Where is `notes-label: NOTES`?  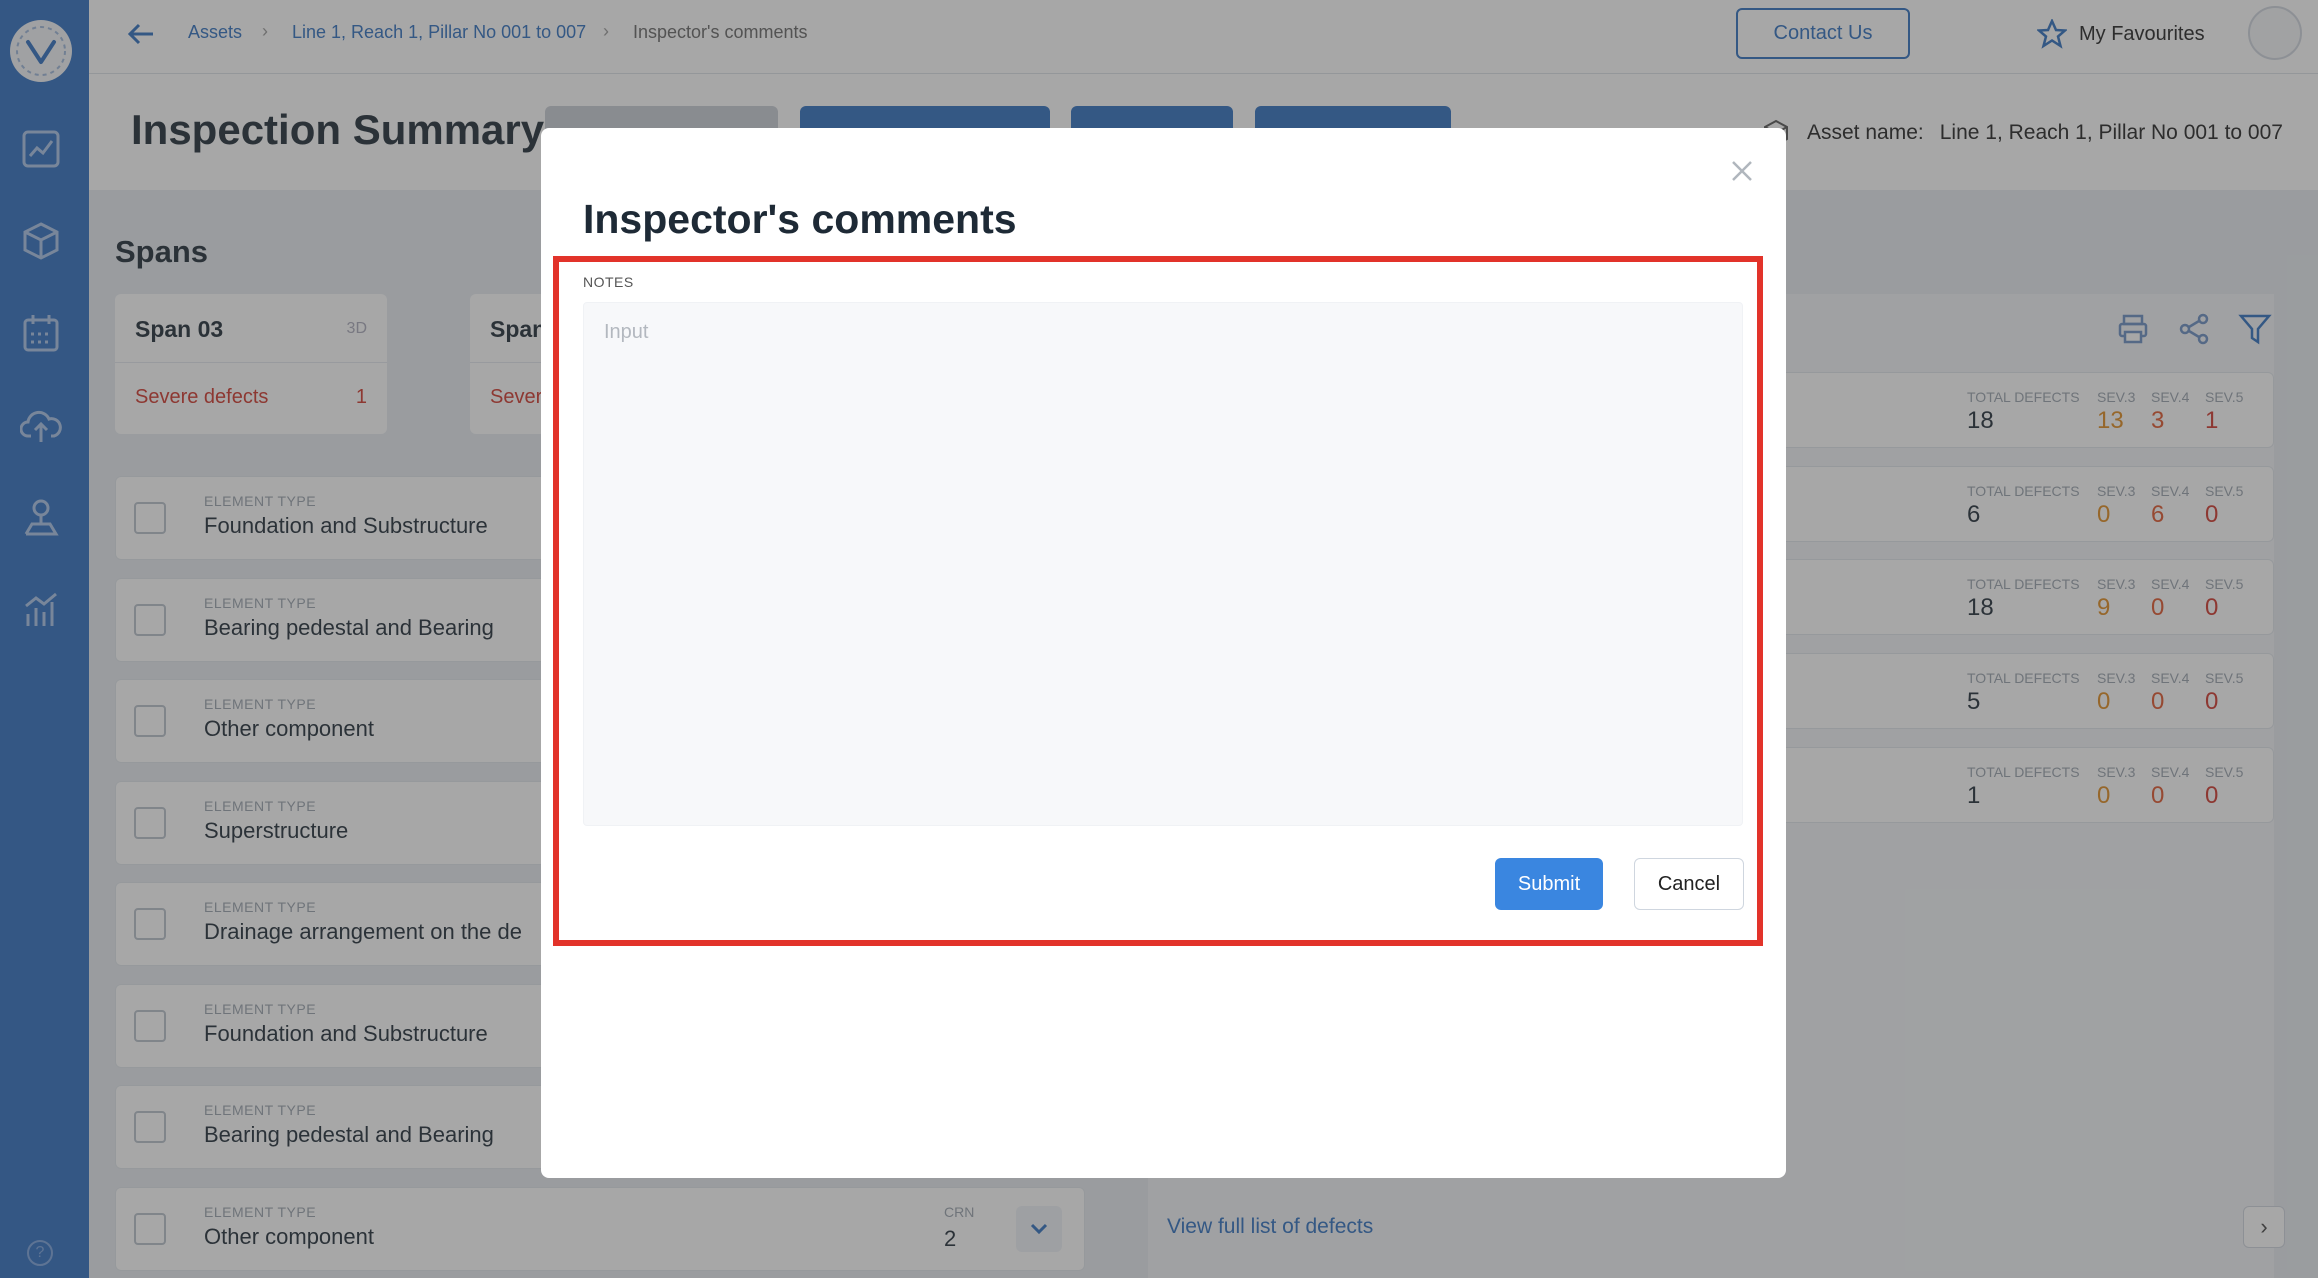
notes-label: NOTES is located at coordinates (608, 282).